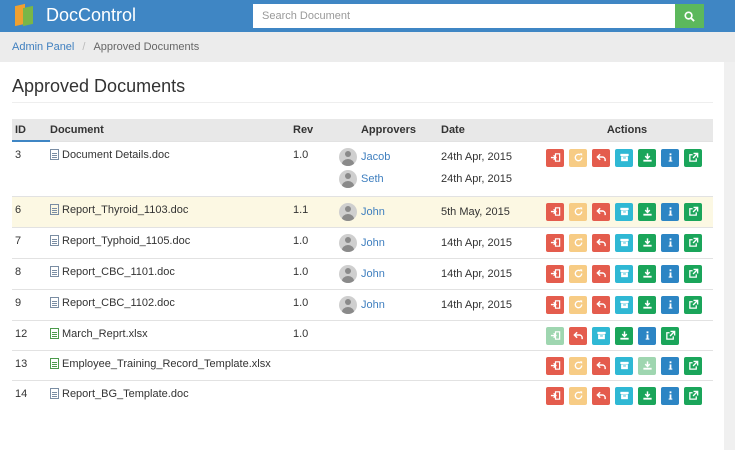 The image size is (735, 450). I want to click on search-input, so click(464, 16).